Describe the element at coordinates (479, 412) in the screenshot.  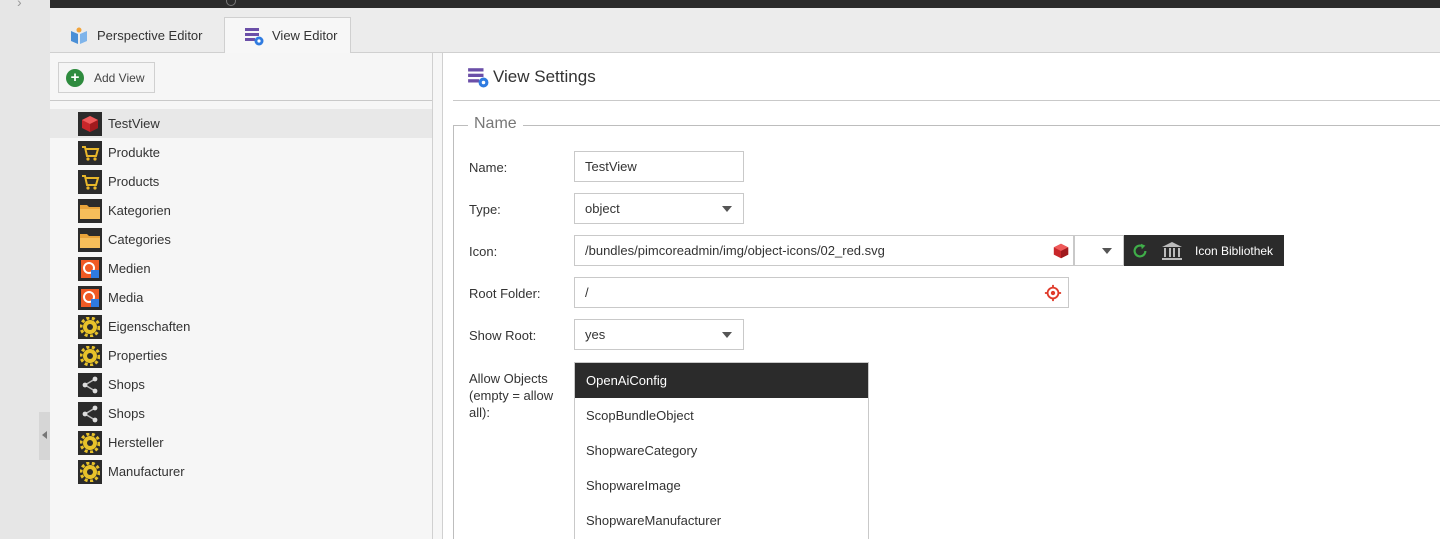
I see `allow-objects-label-line: all):` at that location.